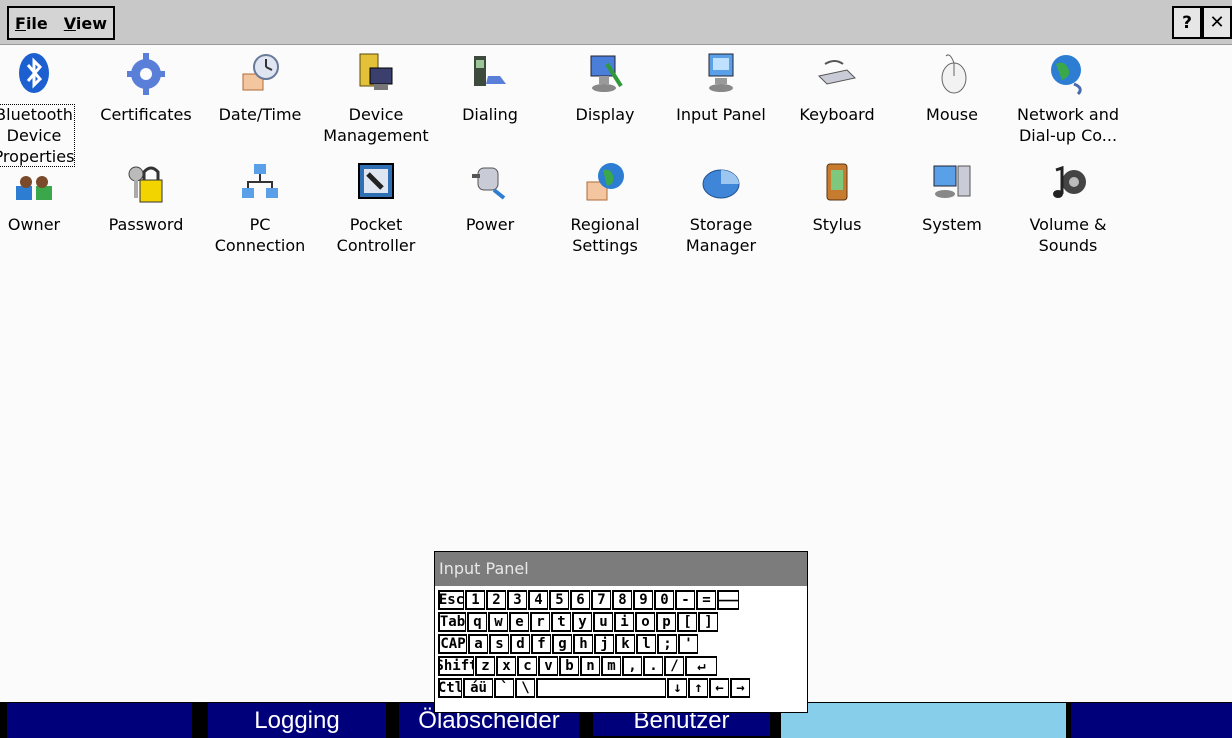  What do you see at coordinates (590, 666) in the screenshot?
I see `key: n` at bounding box center [590, 666].